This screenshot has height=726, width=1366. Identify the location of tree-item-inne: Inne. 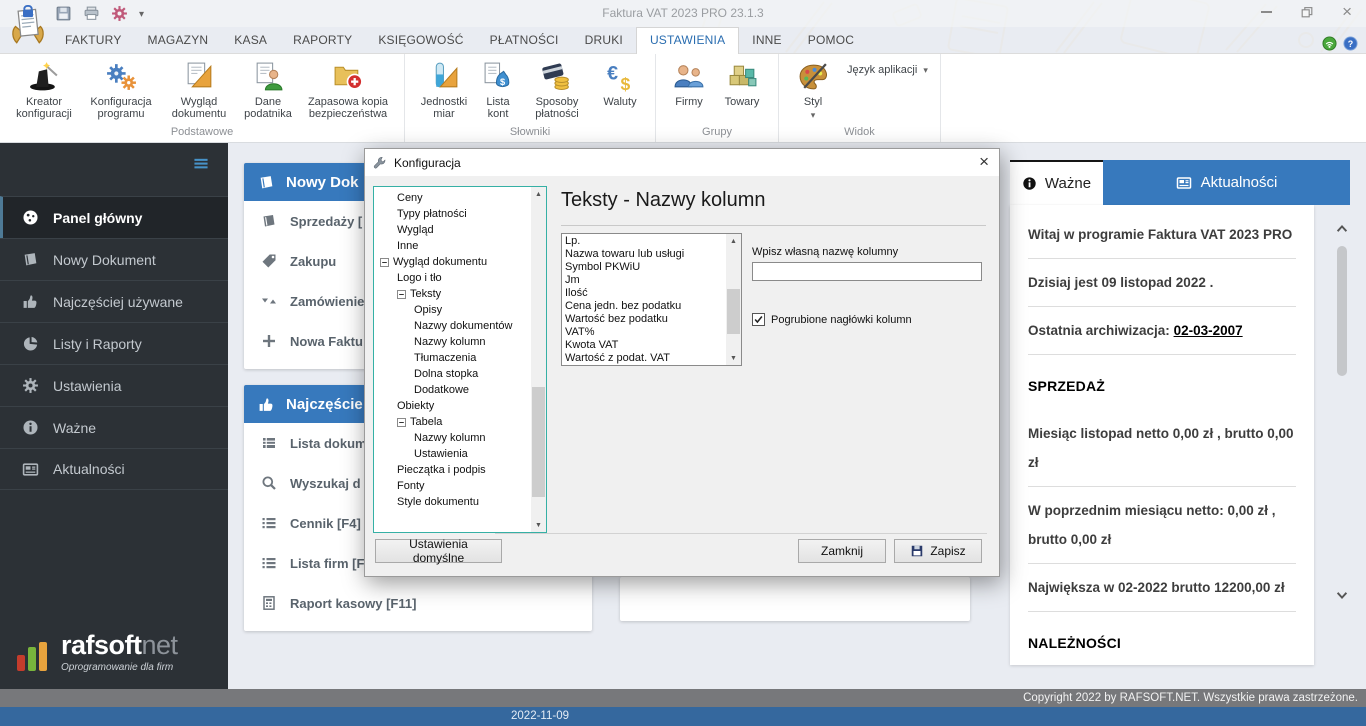
(452, 246).